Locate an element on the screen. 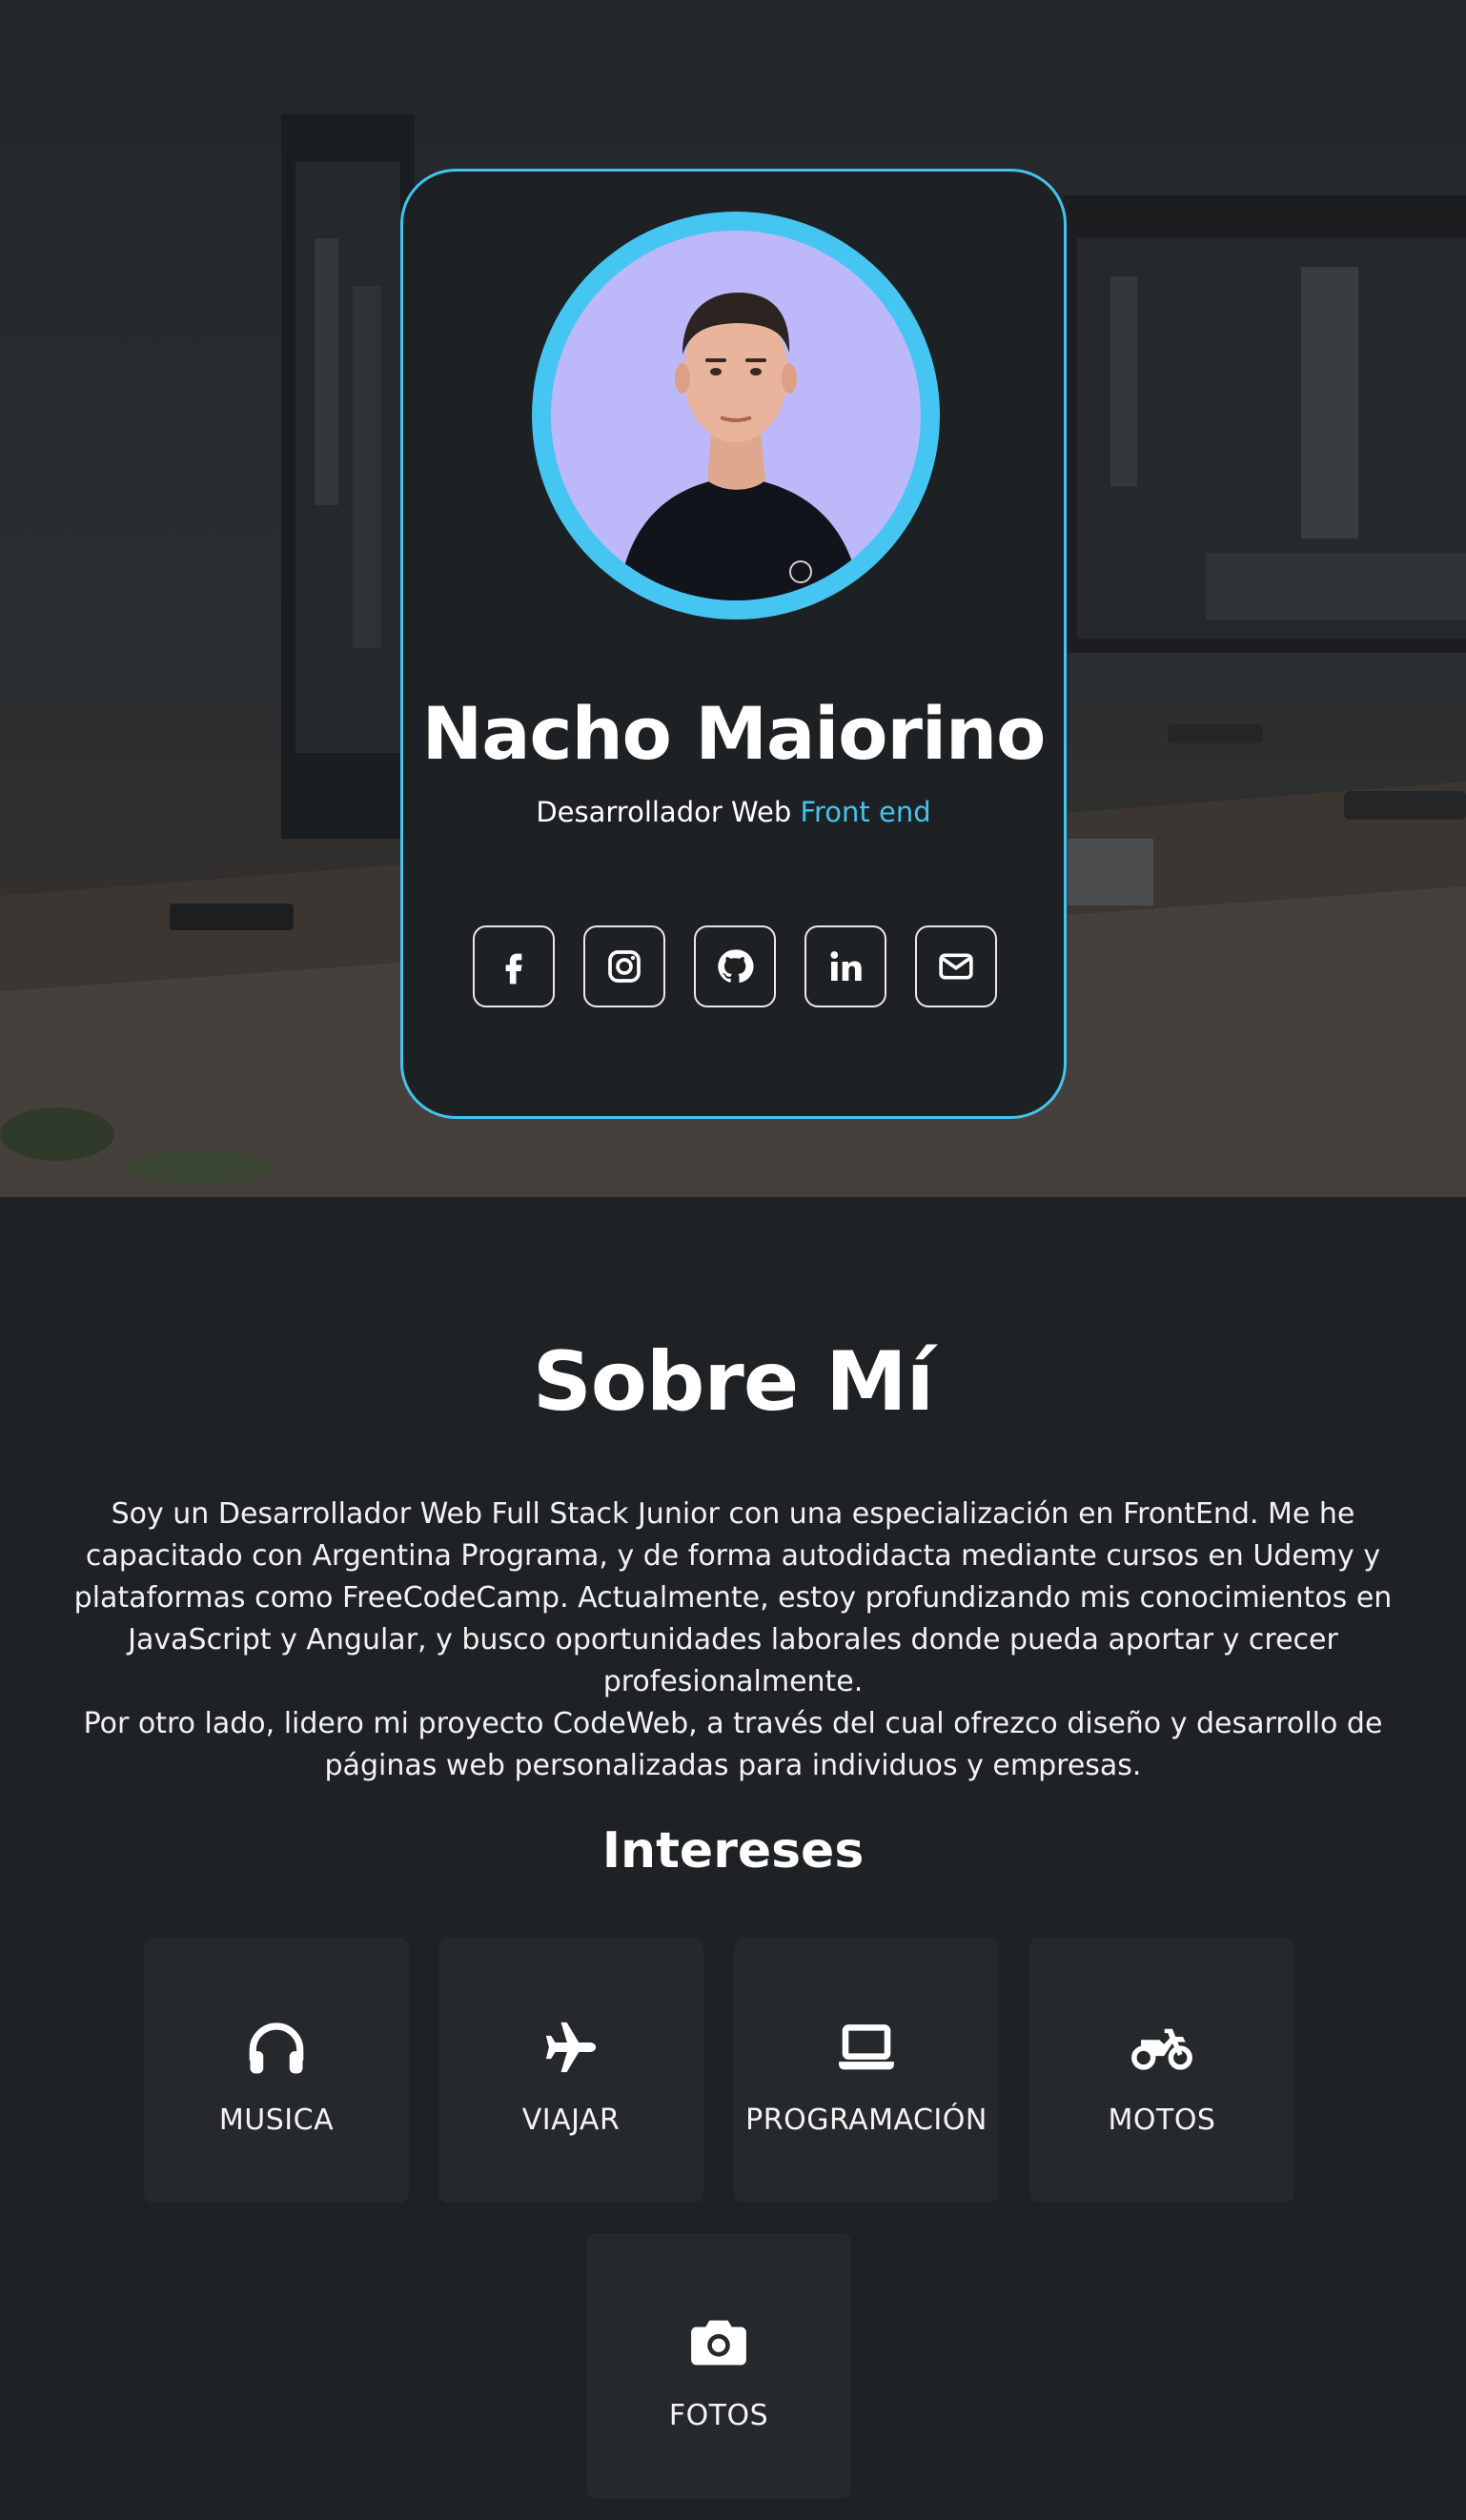 This screenshot has height=2520, width=1466. profile-name: Nacho Maiorino is located at coordinates (734, 733).